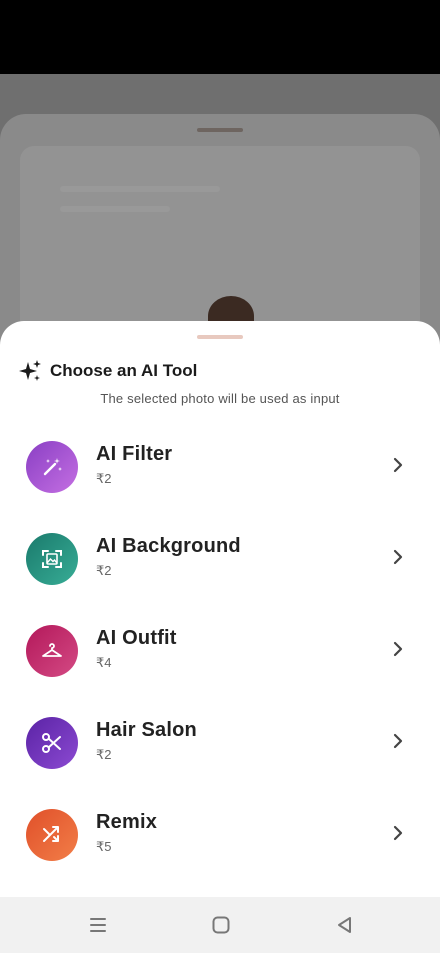  What do you see at coordinates (220, 398) in the screenshot?
I see `sheet-subtitle: The selected photo will be used as input` at bounding box center [220, 398].